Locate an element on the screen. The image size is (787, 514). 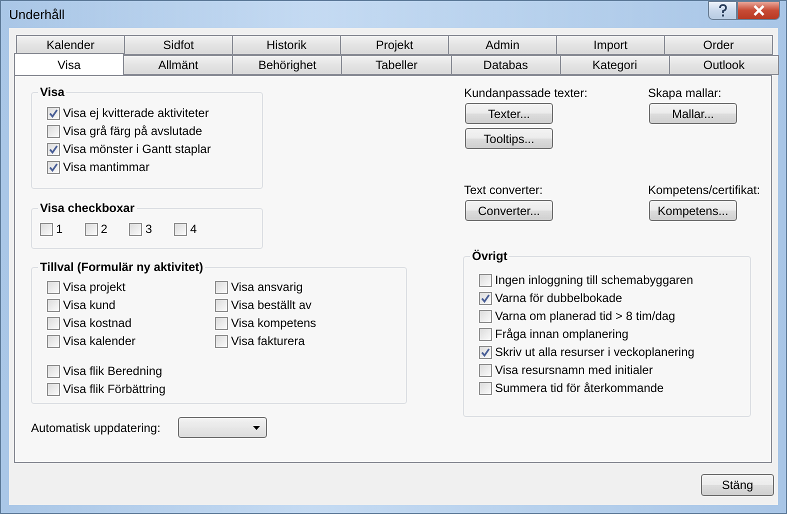
group-title: Visa is located at coordinates (52, 92).